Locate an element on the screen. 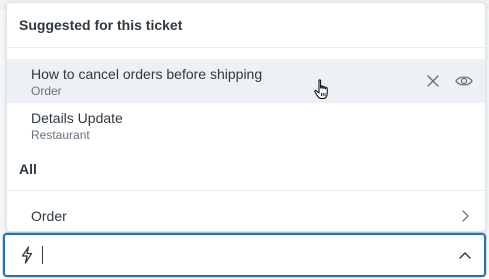 Image resolution: width=489 pixels, height=279 pixels. chevron-up-icon is located at coordinates (465, 255).